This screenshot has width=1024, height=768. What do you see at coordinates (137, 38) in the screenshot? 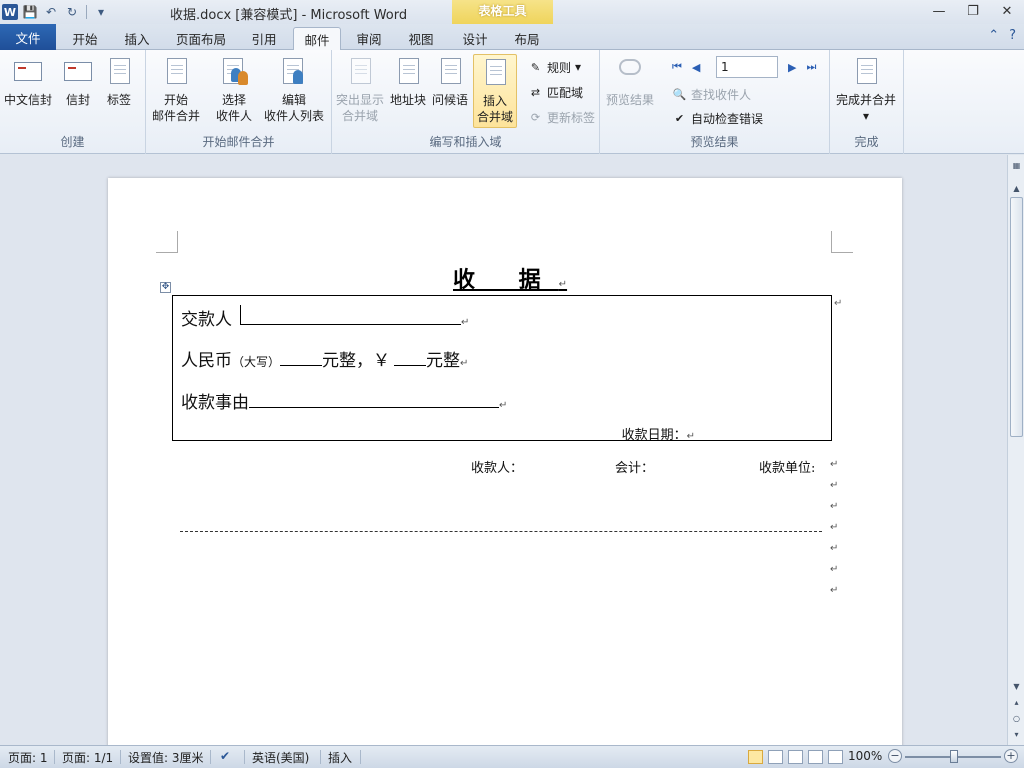
I see `tab-insert: 插入` at bounding box center [137, 38].